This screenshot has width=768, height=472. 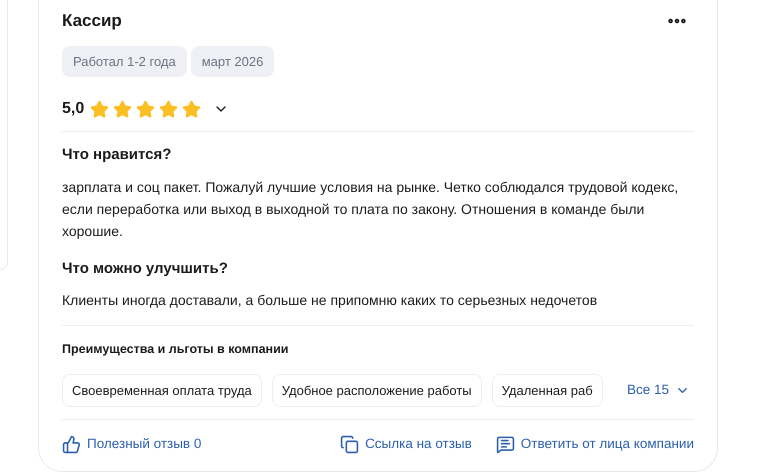 I want to click on rating-value: 5,0, so click(x=73, y=109).